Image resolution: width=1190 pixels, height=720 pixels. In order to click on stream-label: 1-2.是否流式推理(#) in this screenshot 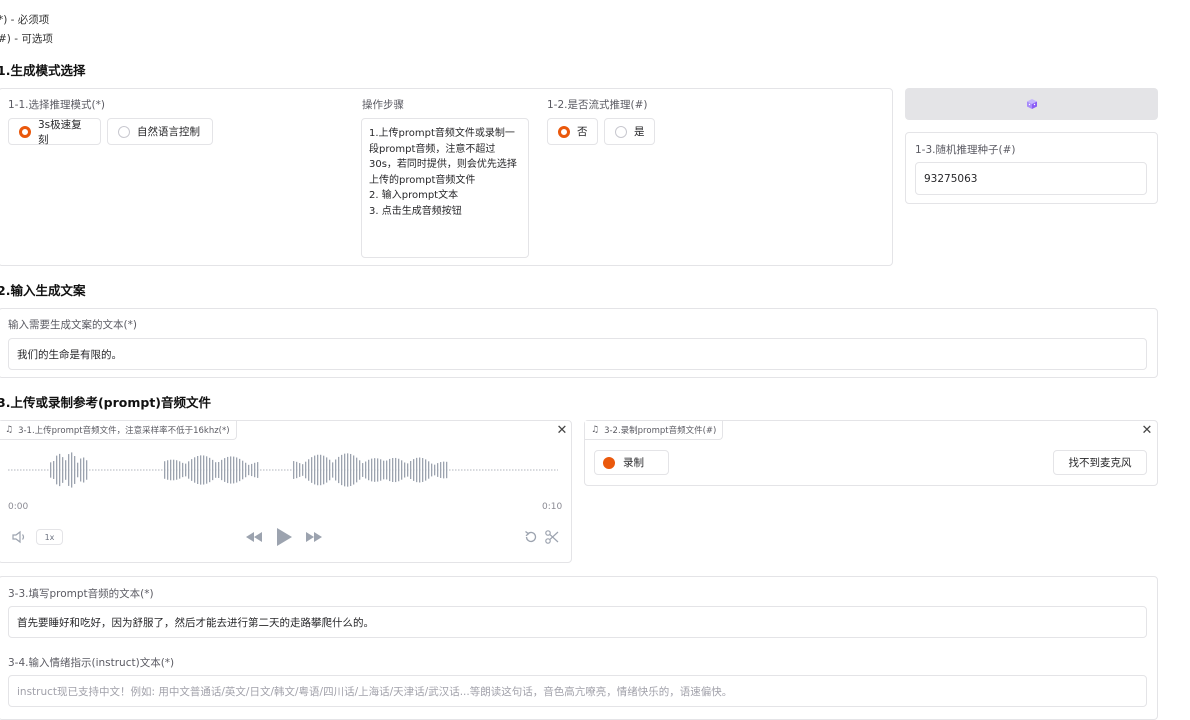, I will do `click(597, 105)`.